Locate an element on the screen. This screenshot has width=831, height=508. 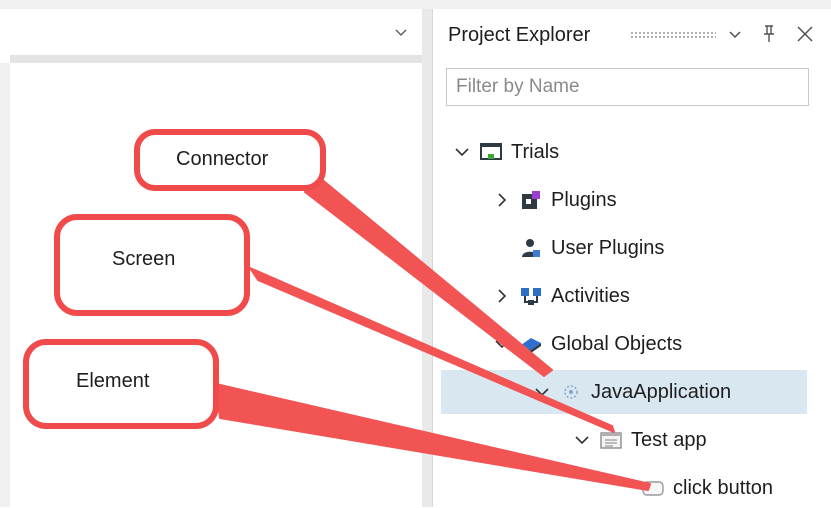
panel-title: Project Explorer is located at coordinates (519, 35).